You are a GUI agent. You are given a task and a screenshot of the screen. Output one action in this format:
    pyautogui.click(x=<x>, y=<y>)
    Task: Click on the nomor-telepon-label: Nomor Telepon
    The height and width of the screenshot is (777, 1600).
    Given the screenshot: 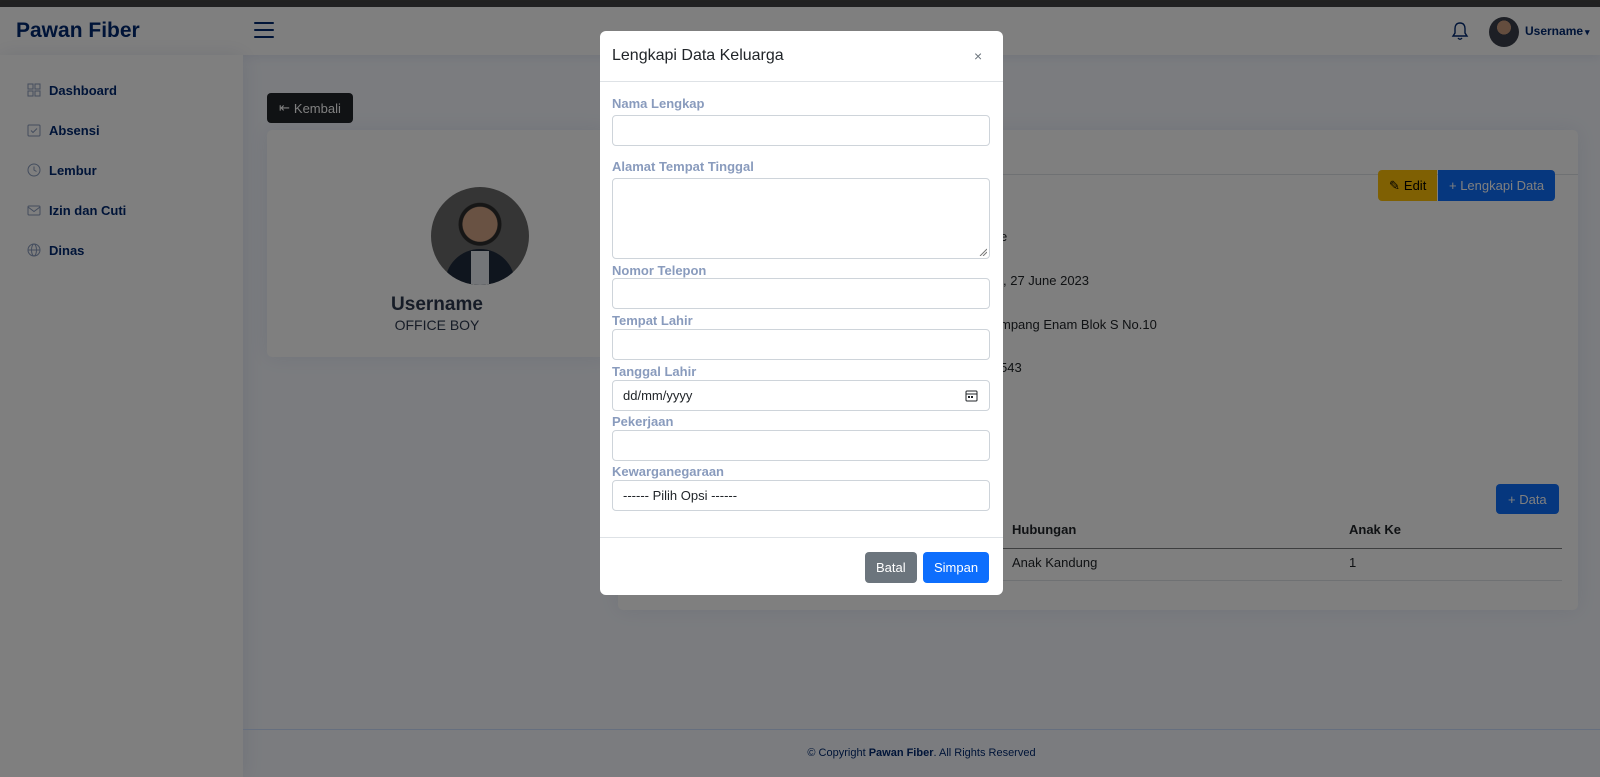 What is the action you would take?
    pyautogui.click(x=659, y=270)
    